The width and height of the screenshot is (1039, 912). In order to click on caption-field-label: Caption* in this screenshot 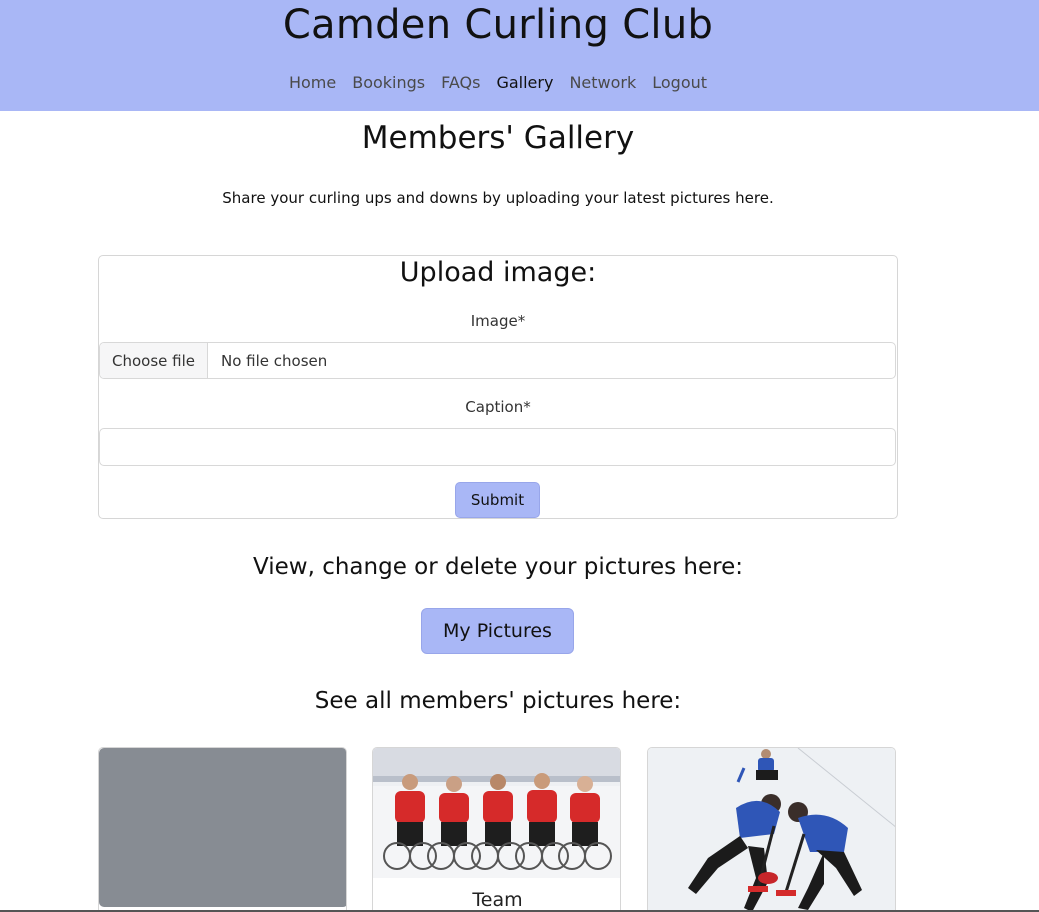, I will do `click(498, 407)`.